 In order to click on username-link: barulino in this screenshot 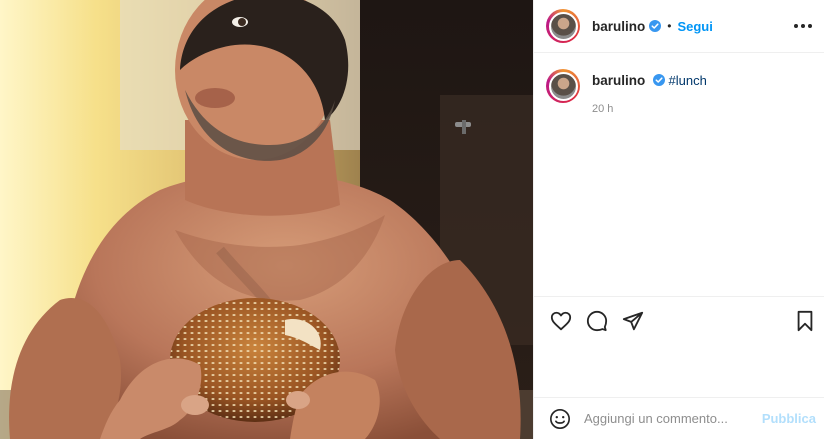, I will do `click(618, 26)`.